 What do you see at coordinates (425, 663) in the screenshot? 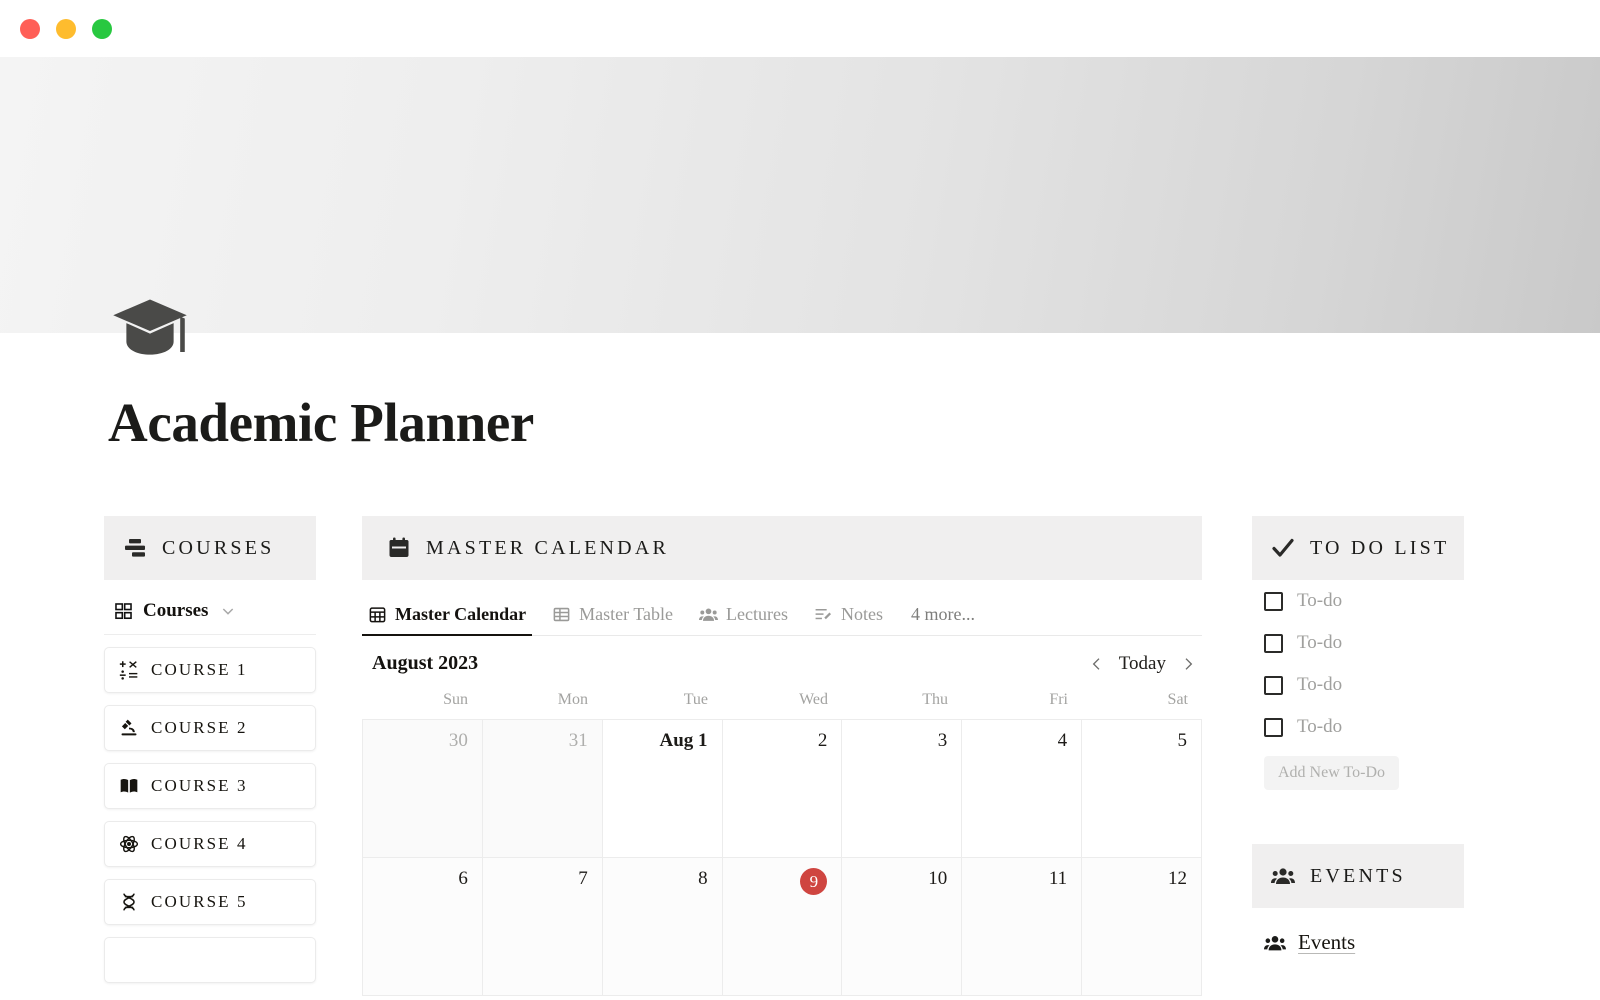
I see `calendar-month-label: August 2023` at bounding box center [425, 663].